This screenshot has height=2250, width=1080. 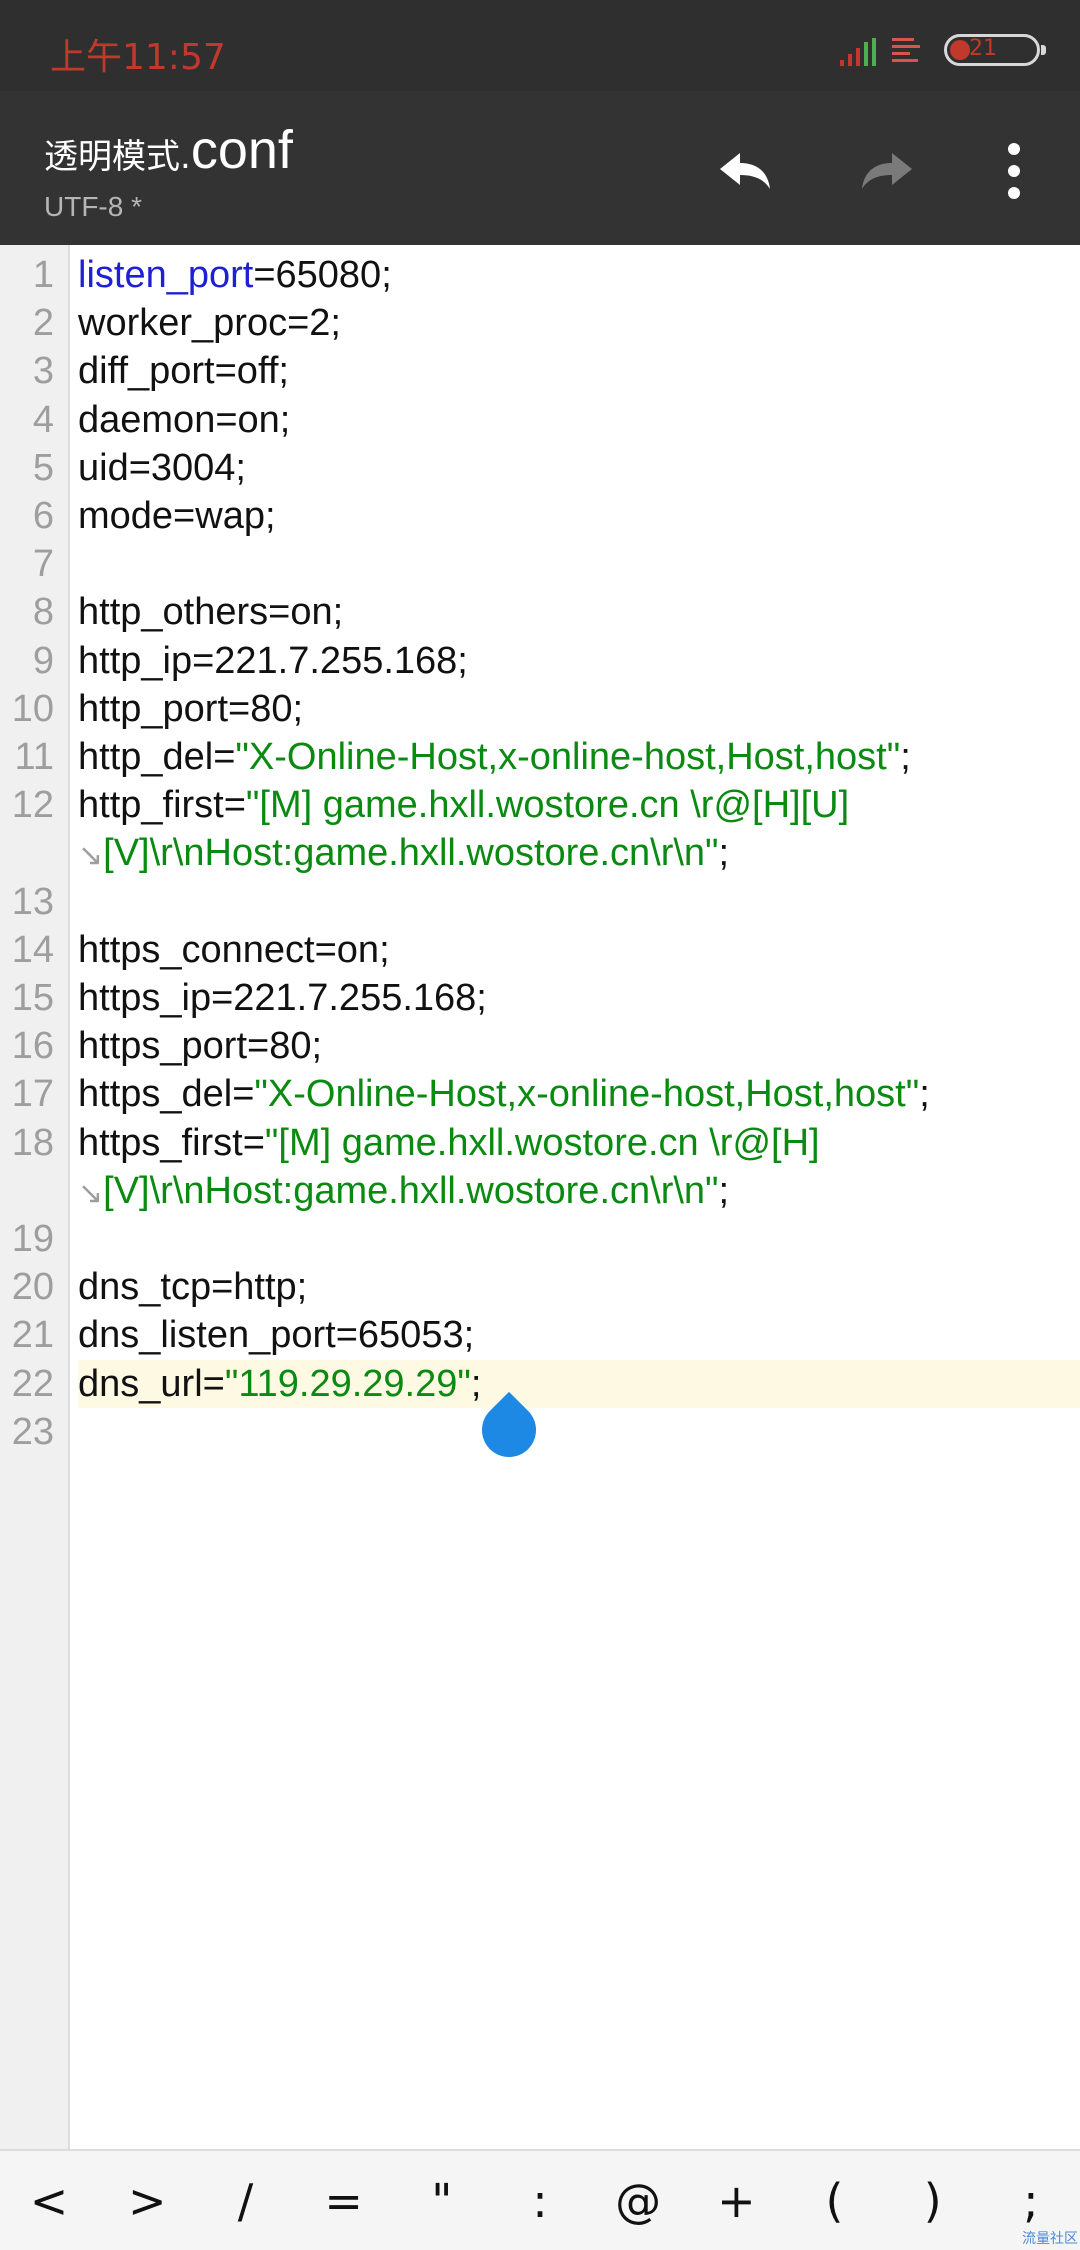 What do you see at coordinates (210, 612) in the screenshot?
I see `code-token: http_others=on;` at bounding box center [210, 612].